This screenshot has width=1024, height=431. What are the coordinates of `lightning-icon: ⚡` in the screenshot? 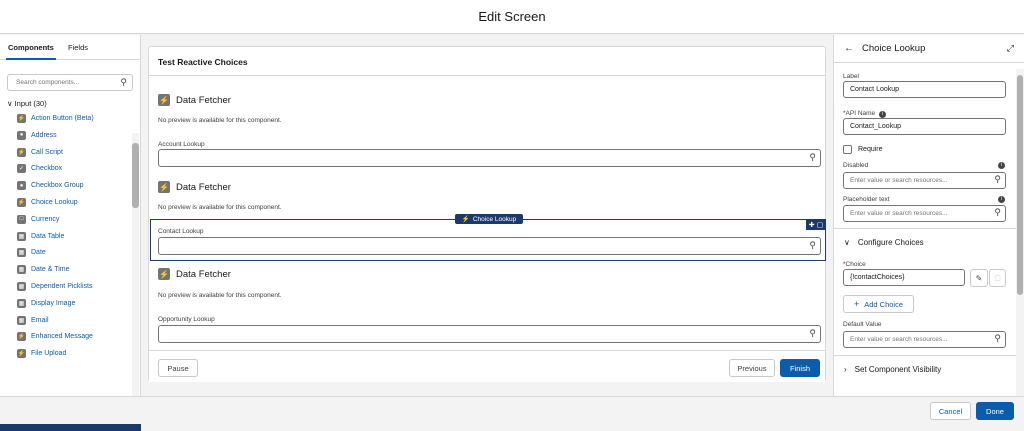 It's located at (465, 219).